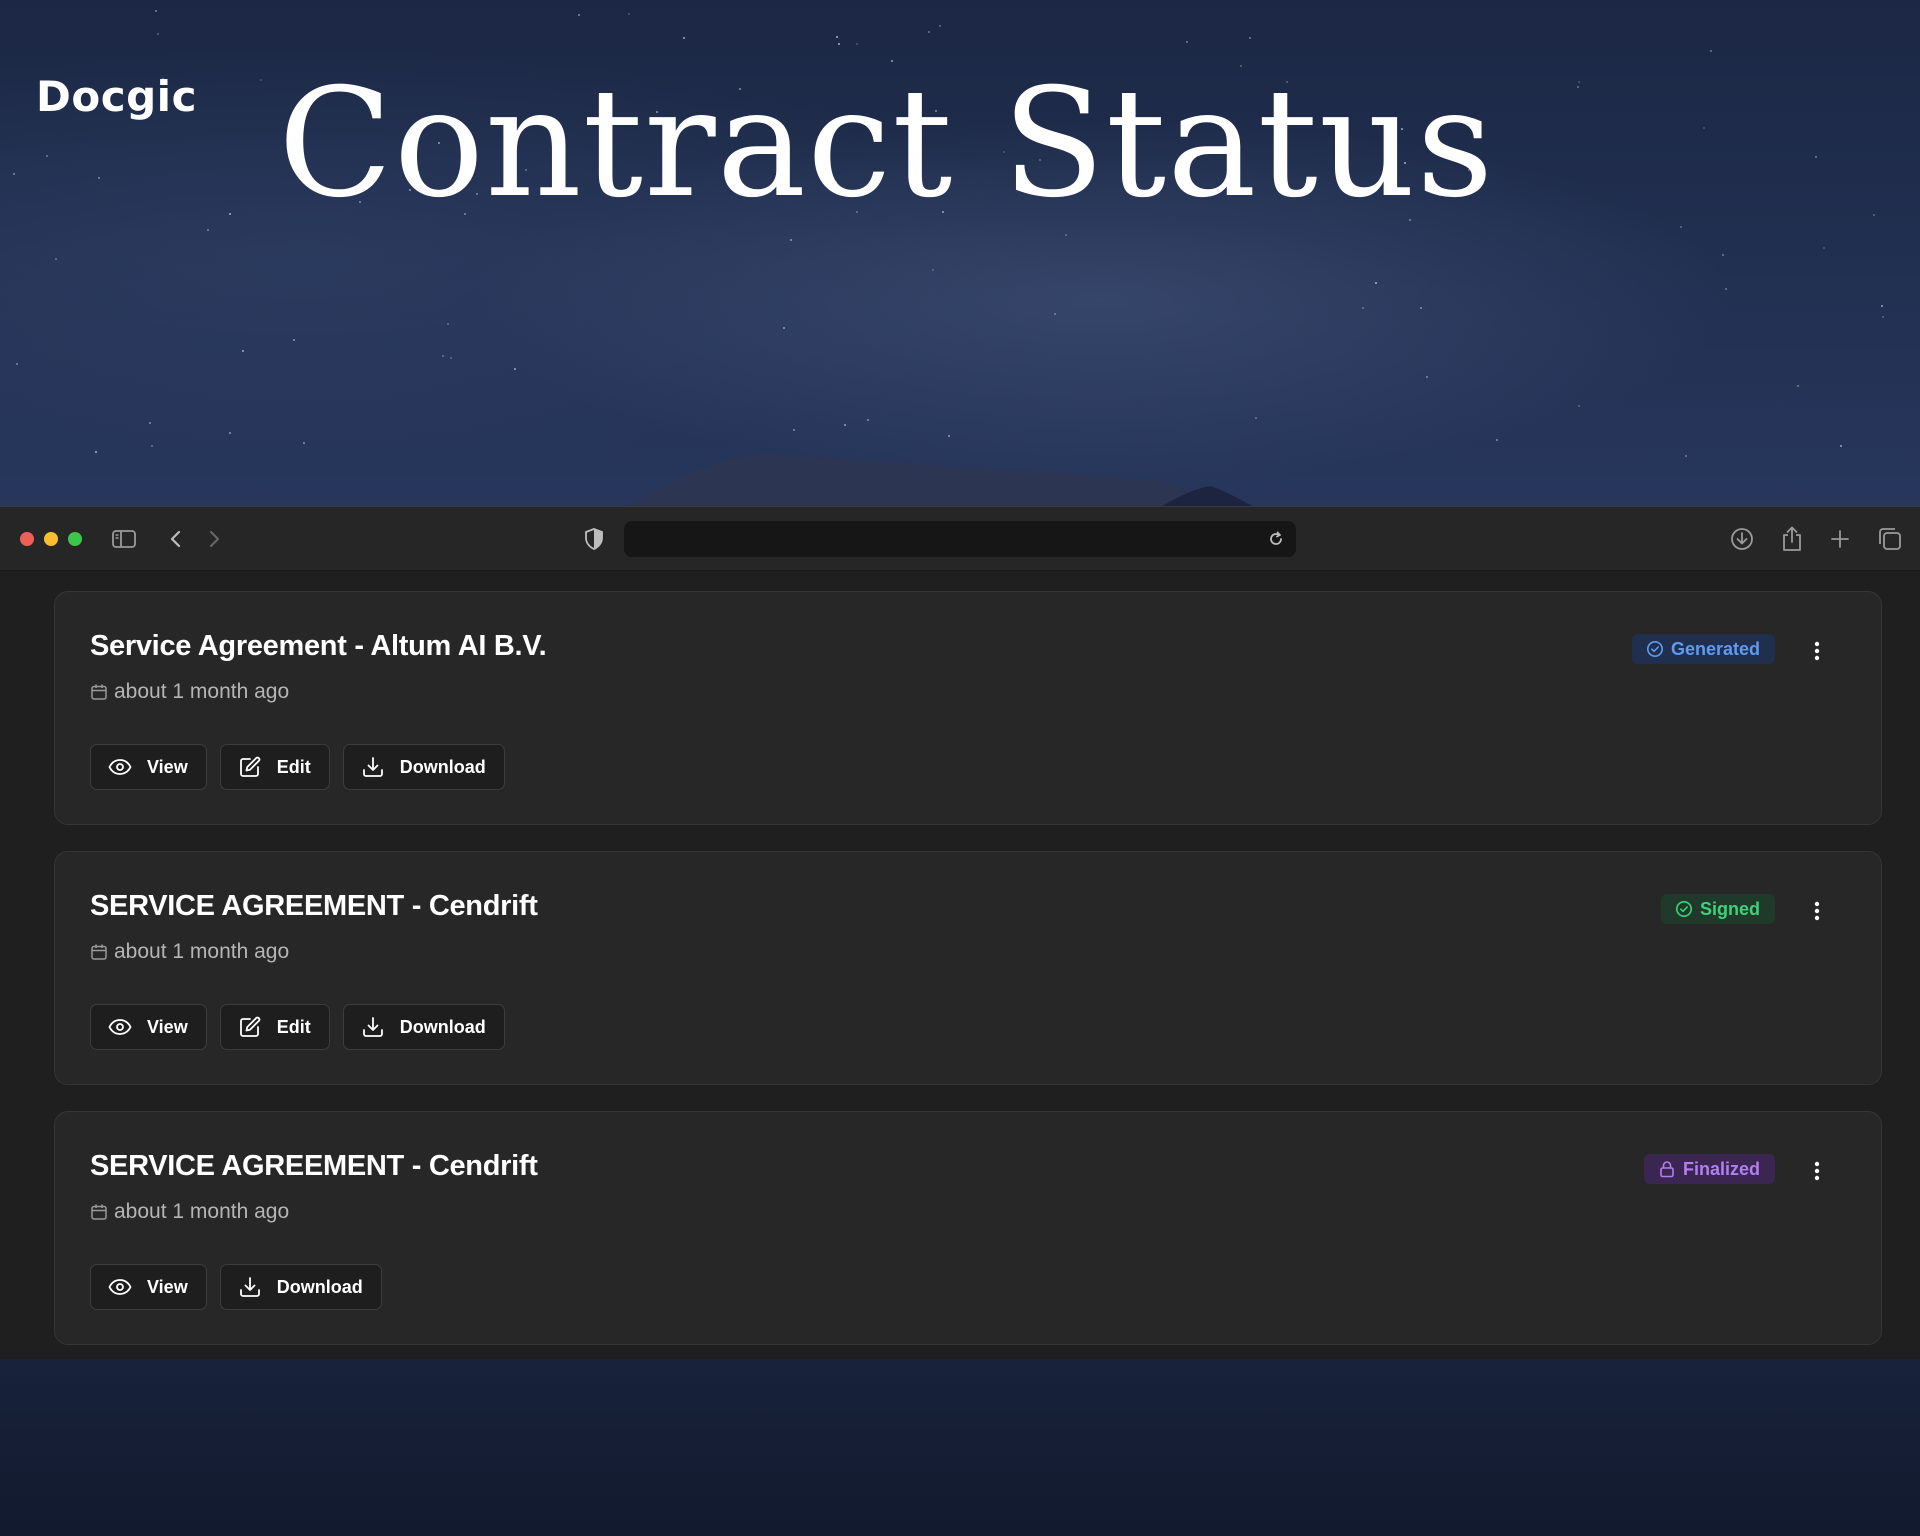 The height and width of the screenshot is (1536, 1920). What do you see at coordinates (960, 1446) in the screenshot?
I see `dune-foreground` at bounding box center [960, 1446].